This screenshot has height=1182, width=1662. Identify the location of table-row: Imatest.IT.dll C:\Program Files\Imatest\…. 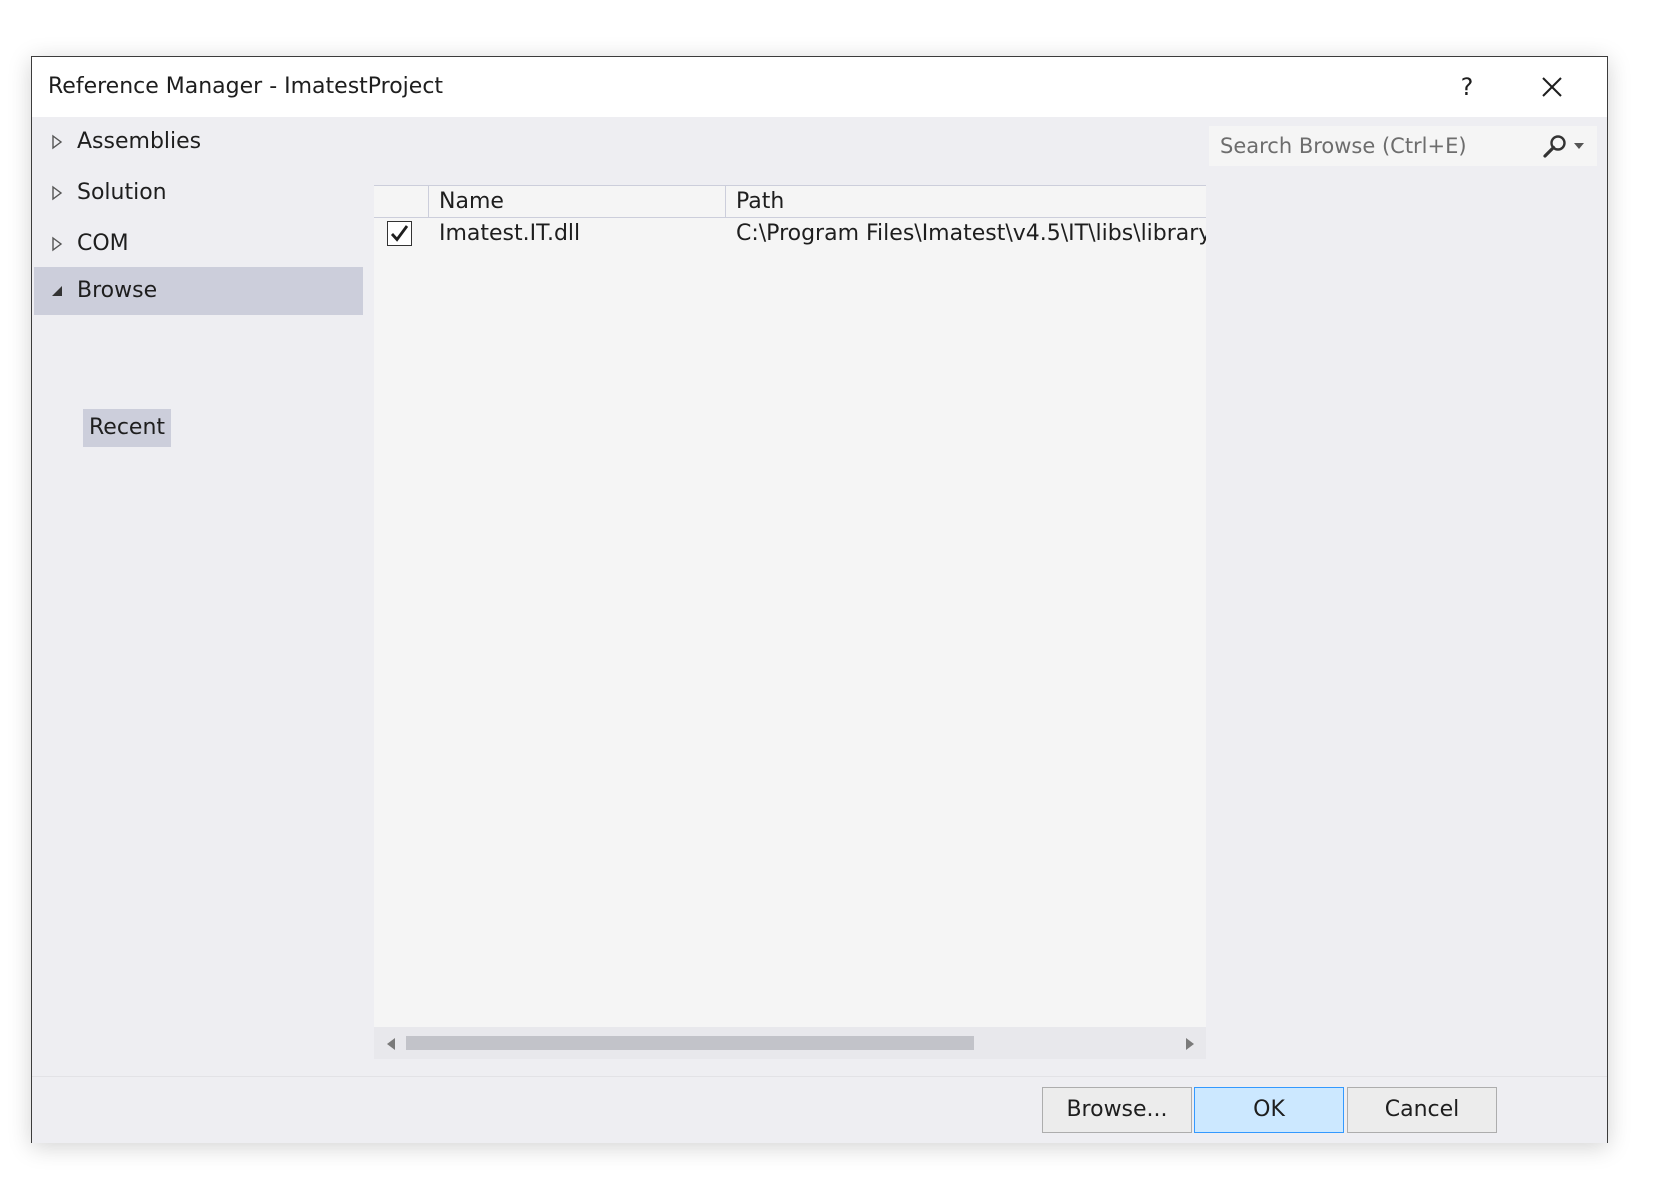
(790, 234).